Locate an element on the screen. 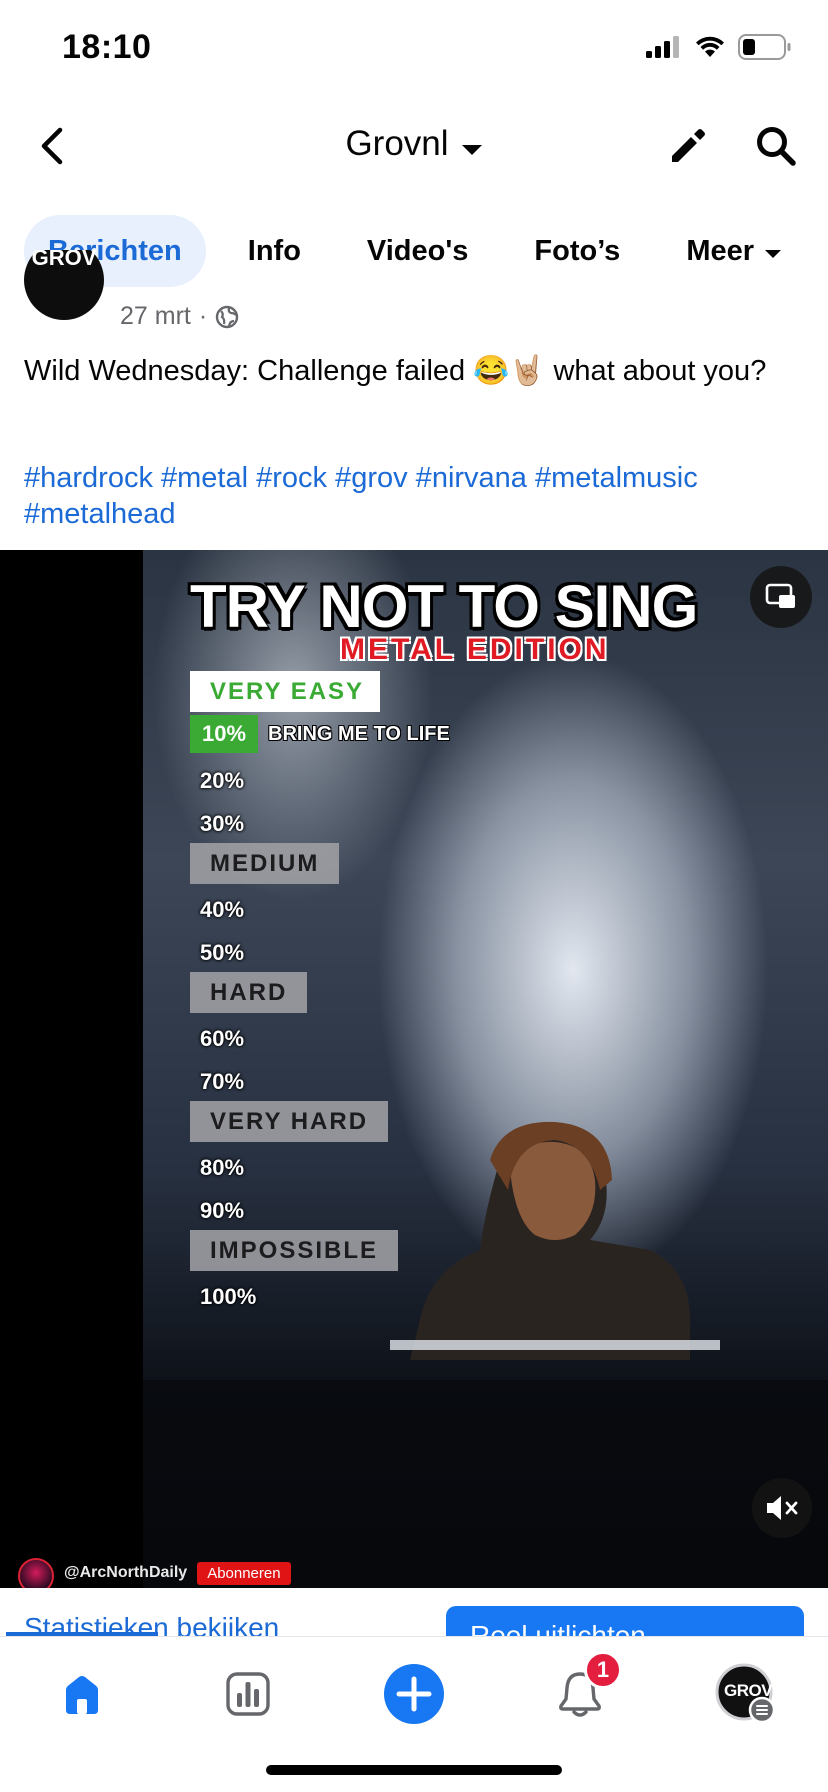 The width and height of the screenshot is (828, 1792). plus-circle-icon is located at coordinates (414, 1694).